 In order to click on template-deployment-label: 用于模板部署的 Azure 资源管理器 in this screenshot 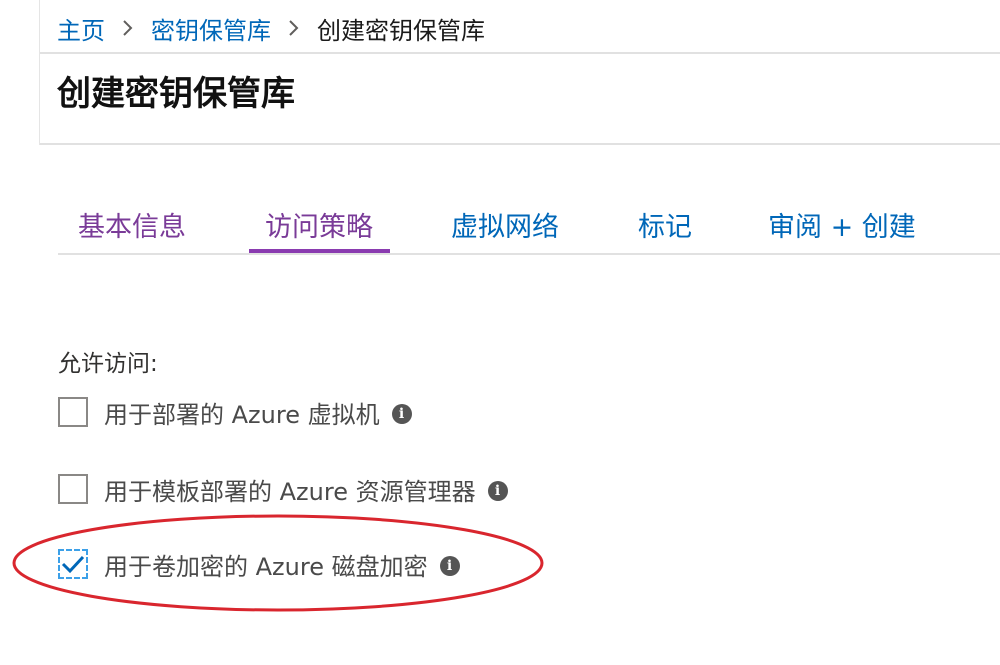, I will do `click(290, 491)`.